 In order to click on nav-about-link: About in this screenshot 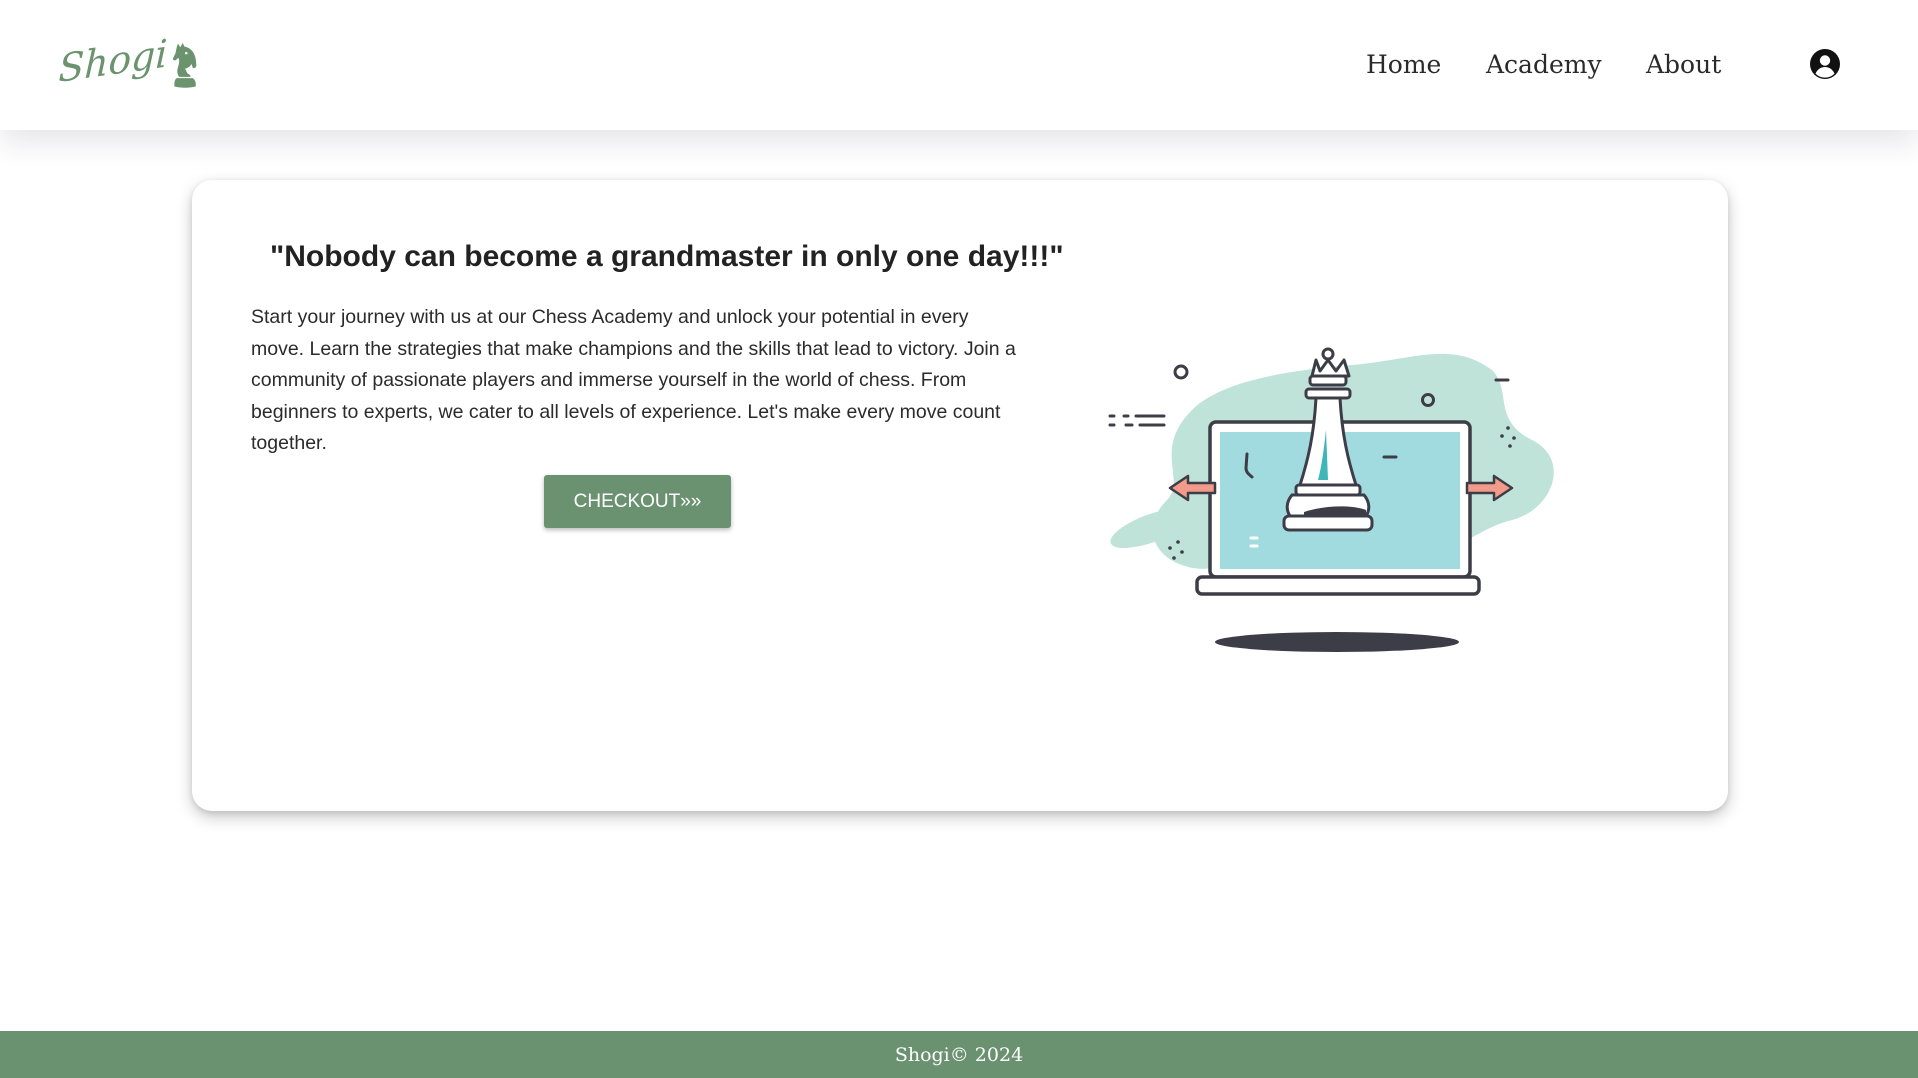, I will do `click(1683, 64)`.